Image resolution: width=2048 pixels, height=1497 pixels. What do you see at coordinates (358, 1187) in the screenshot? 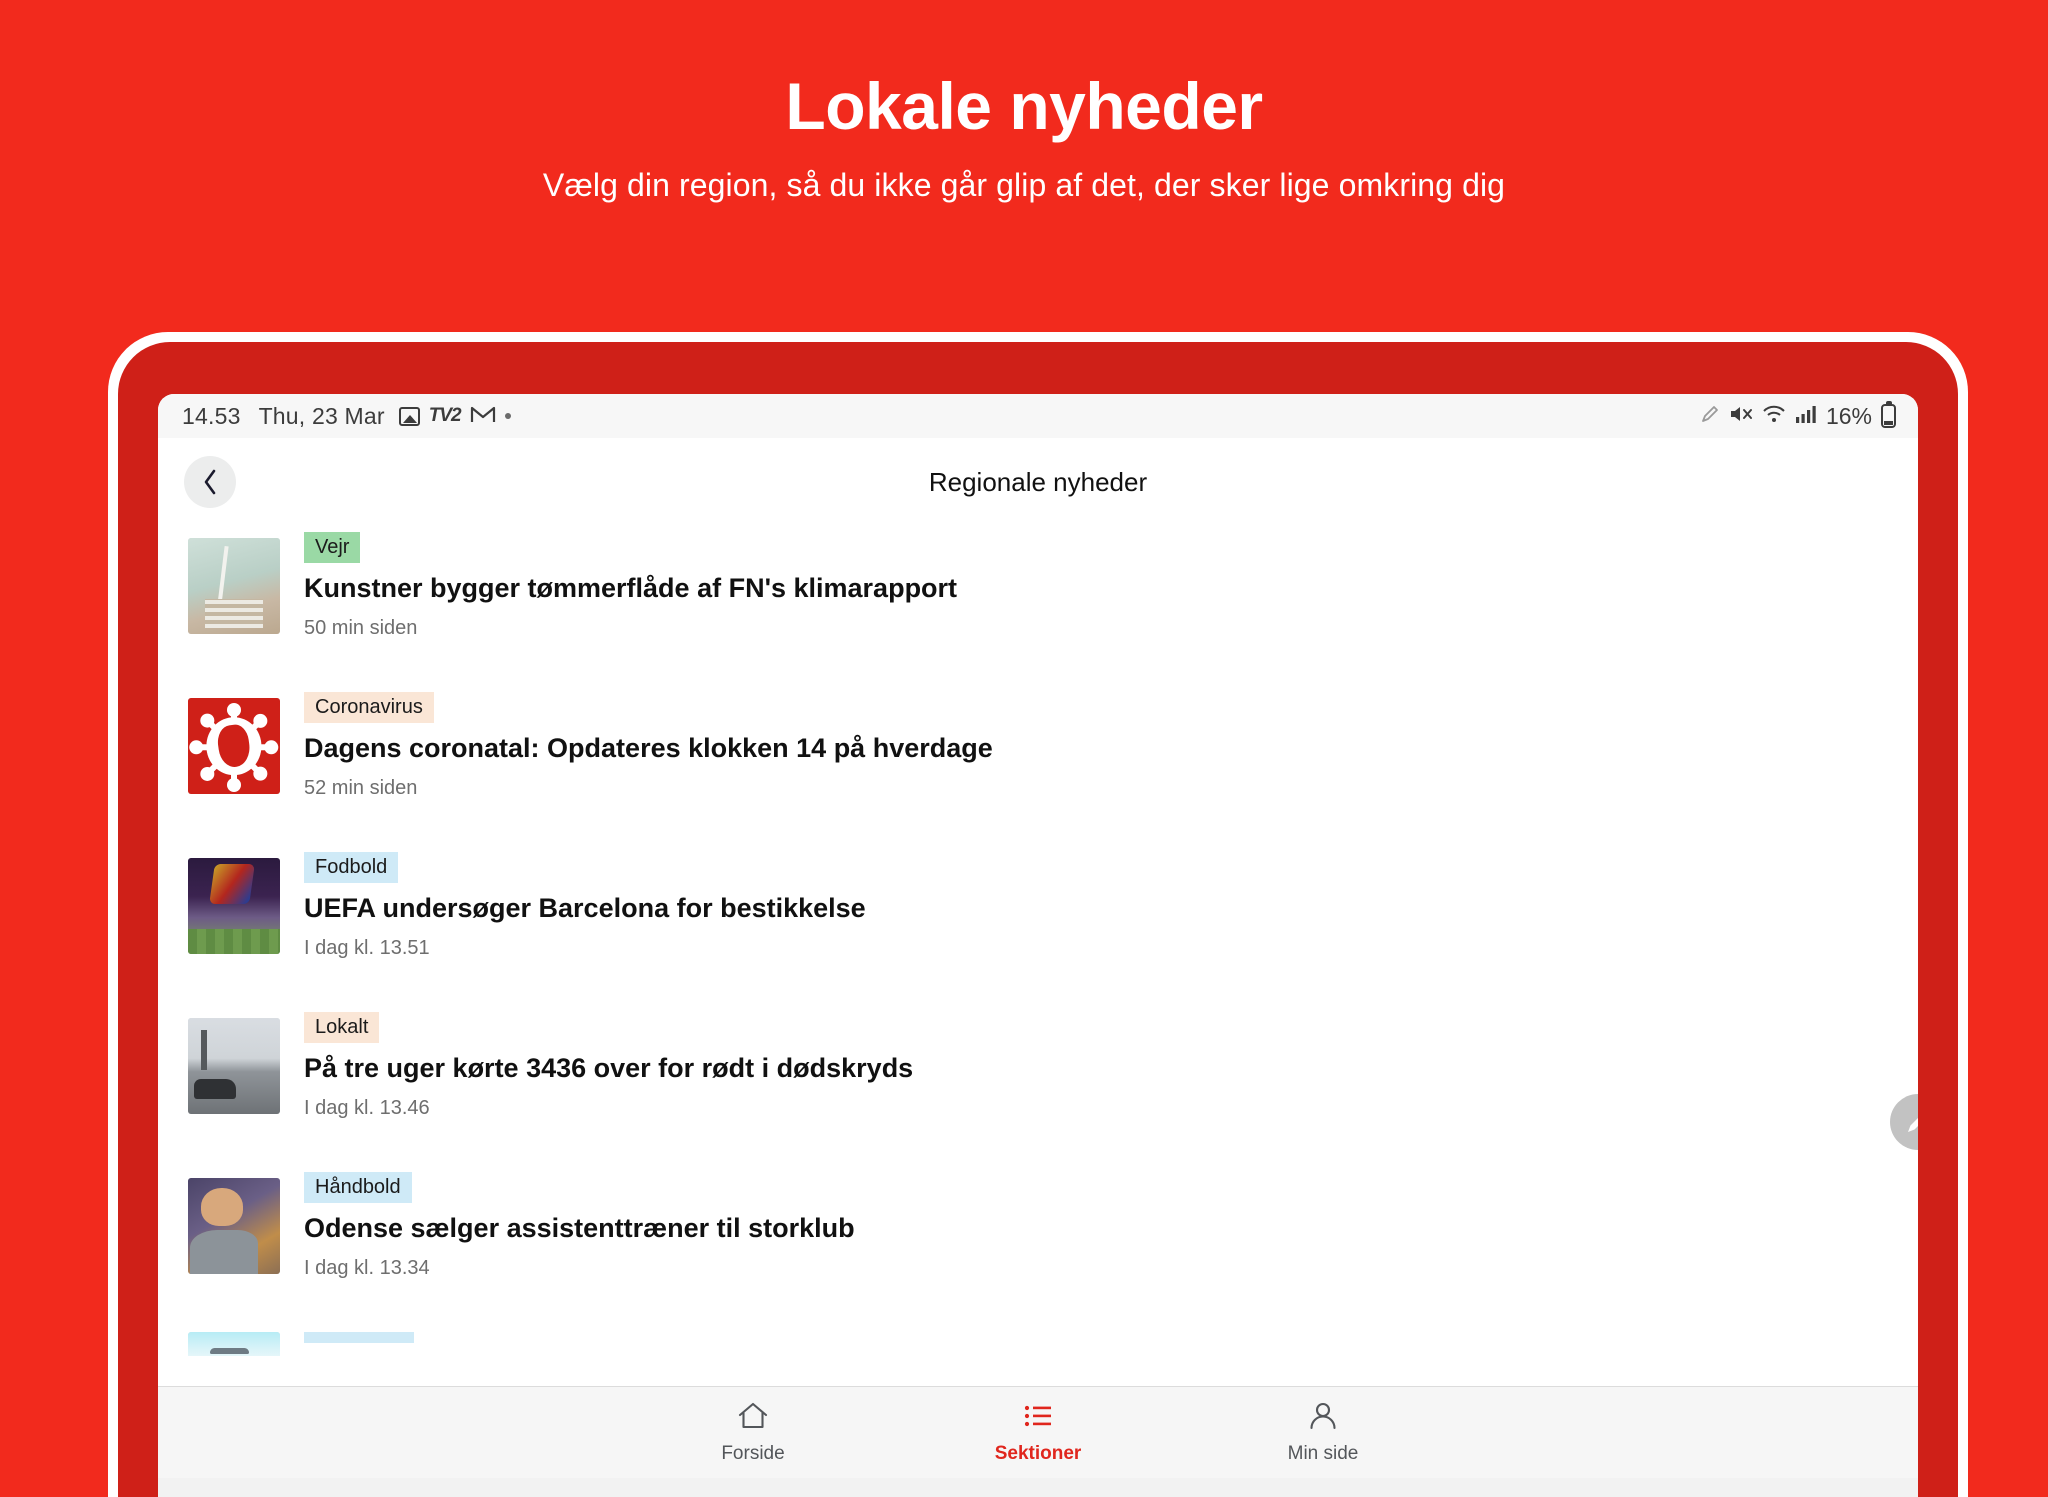
I see `category-badge: Håndbold` at bounding box center [358, 1187].